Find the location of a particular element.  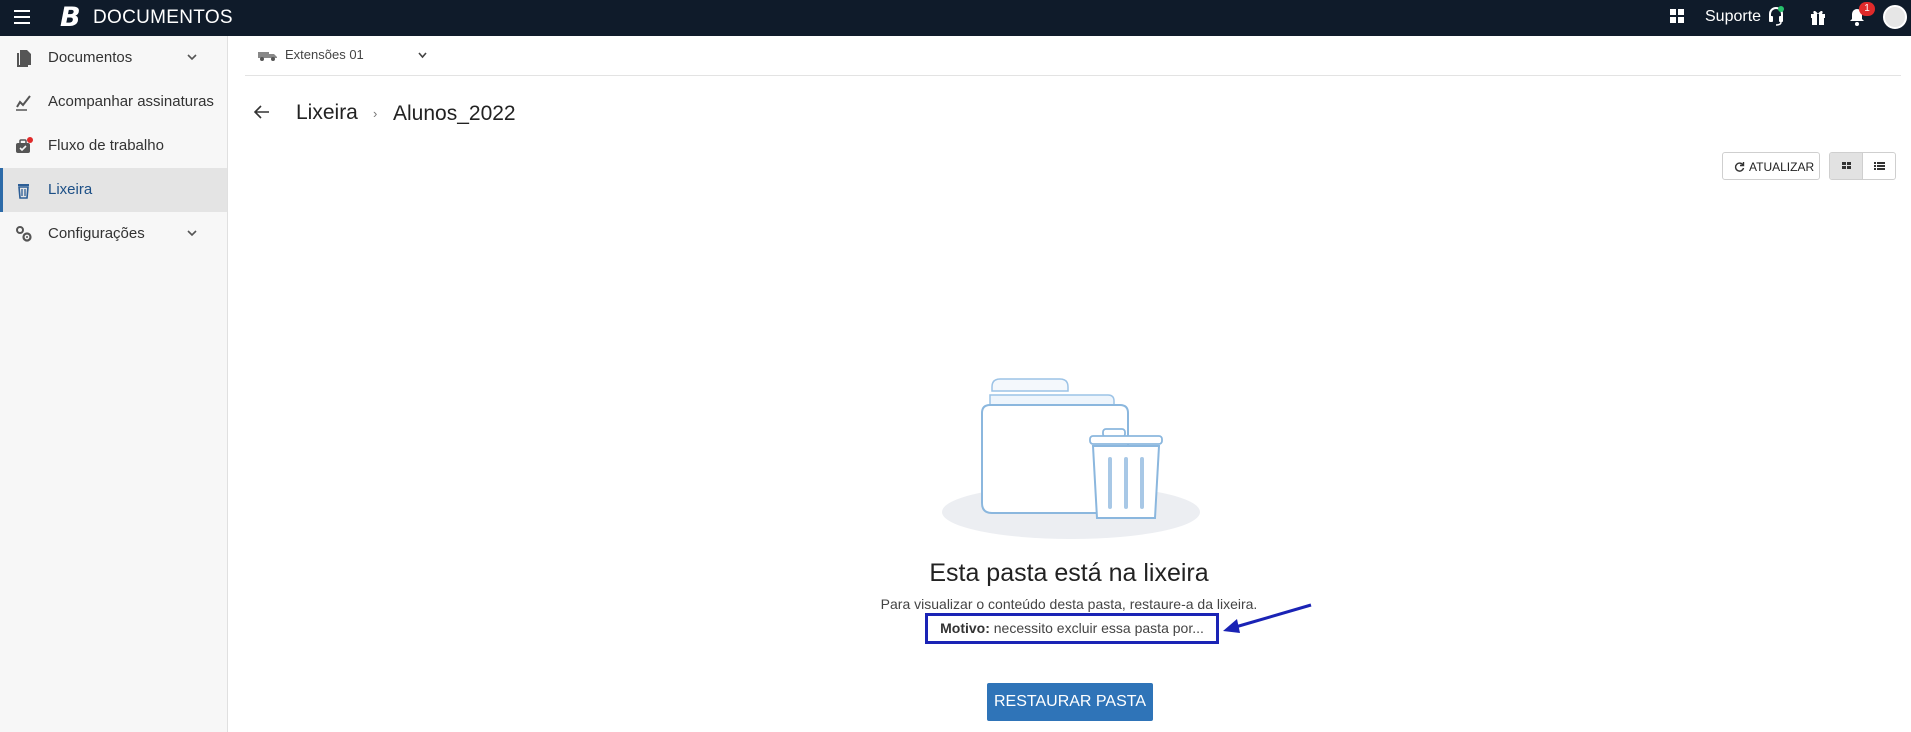

restore-folder-button: RESTAURAR PASTA is located at coordinates (1070, 702).